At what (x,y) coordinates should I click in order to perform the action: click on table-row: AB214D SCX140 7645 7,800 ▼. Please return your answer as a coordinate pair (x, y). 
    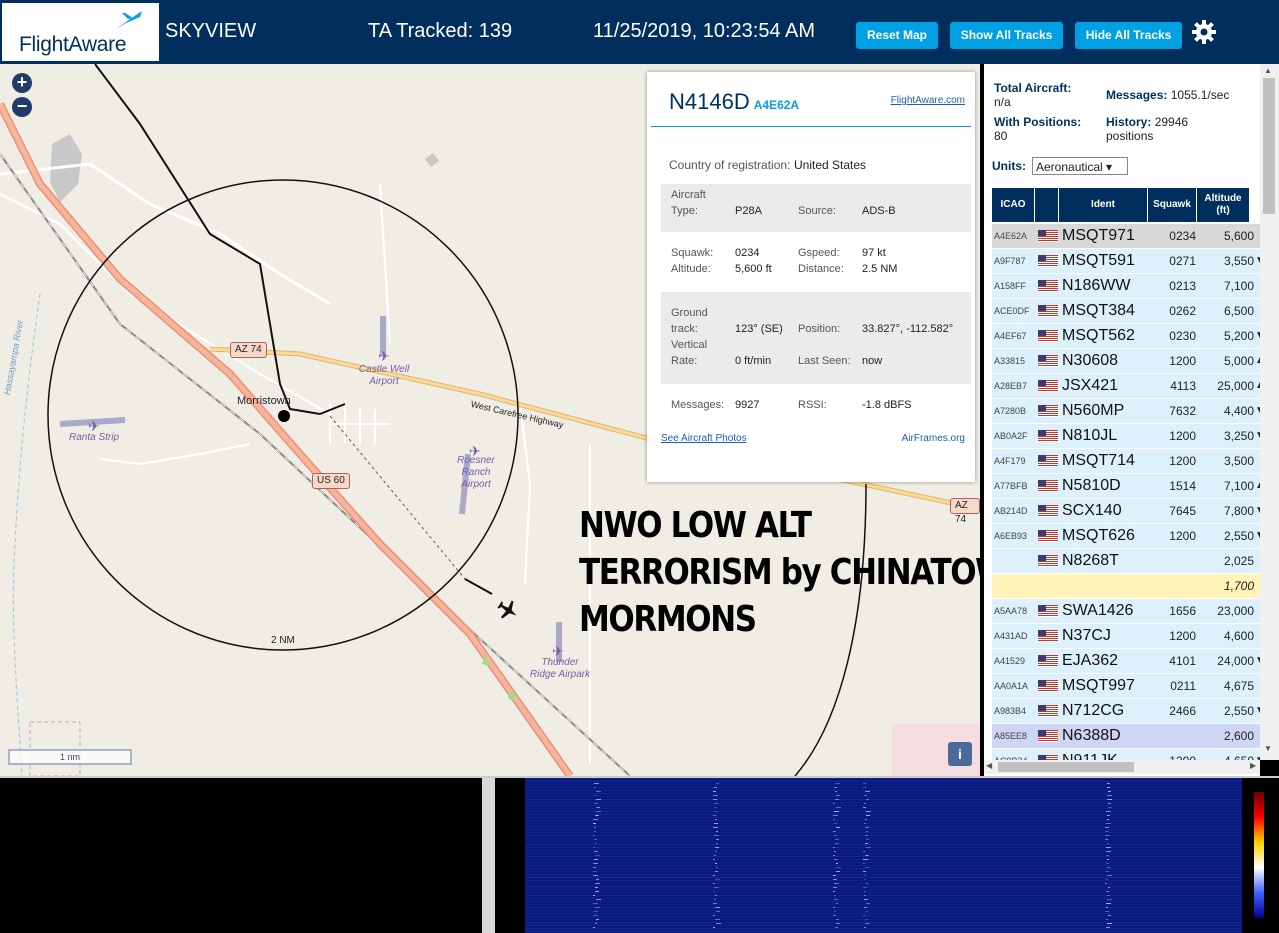
    Looking at the image, I should click on (1126, 511).